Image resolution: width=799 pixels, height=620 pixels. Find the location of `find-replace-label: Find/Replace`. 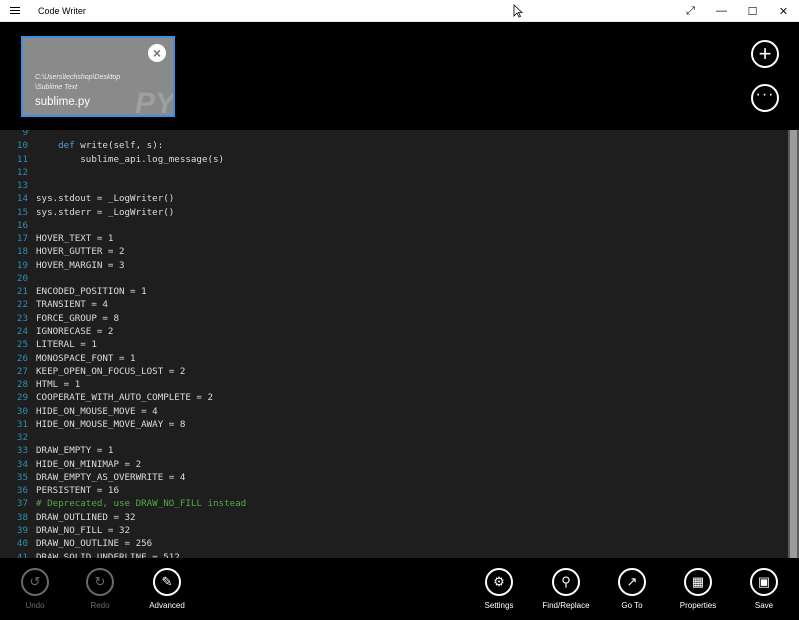

find-replace-label: Find/Replace is located at coordinates (566, 605).